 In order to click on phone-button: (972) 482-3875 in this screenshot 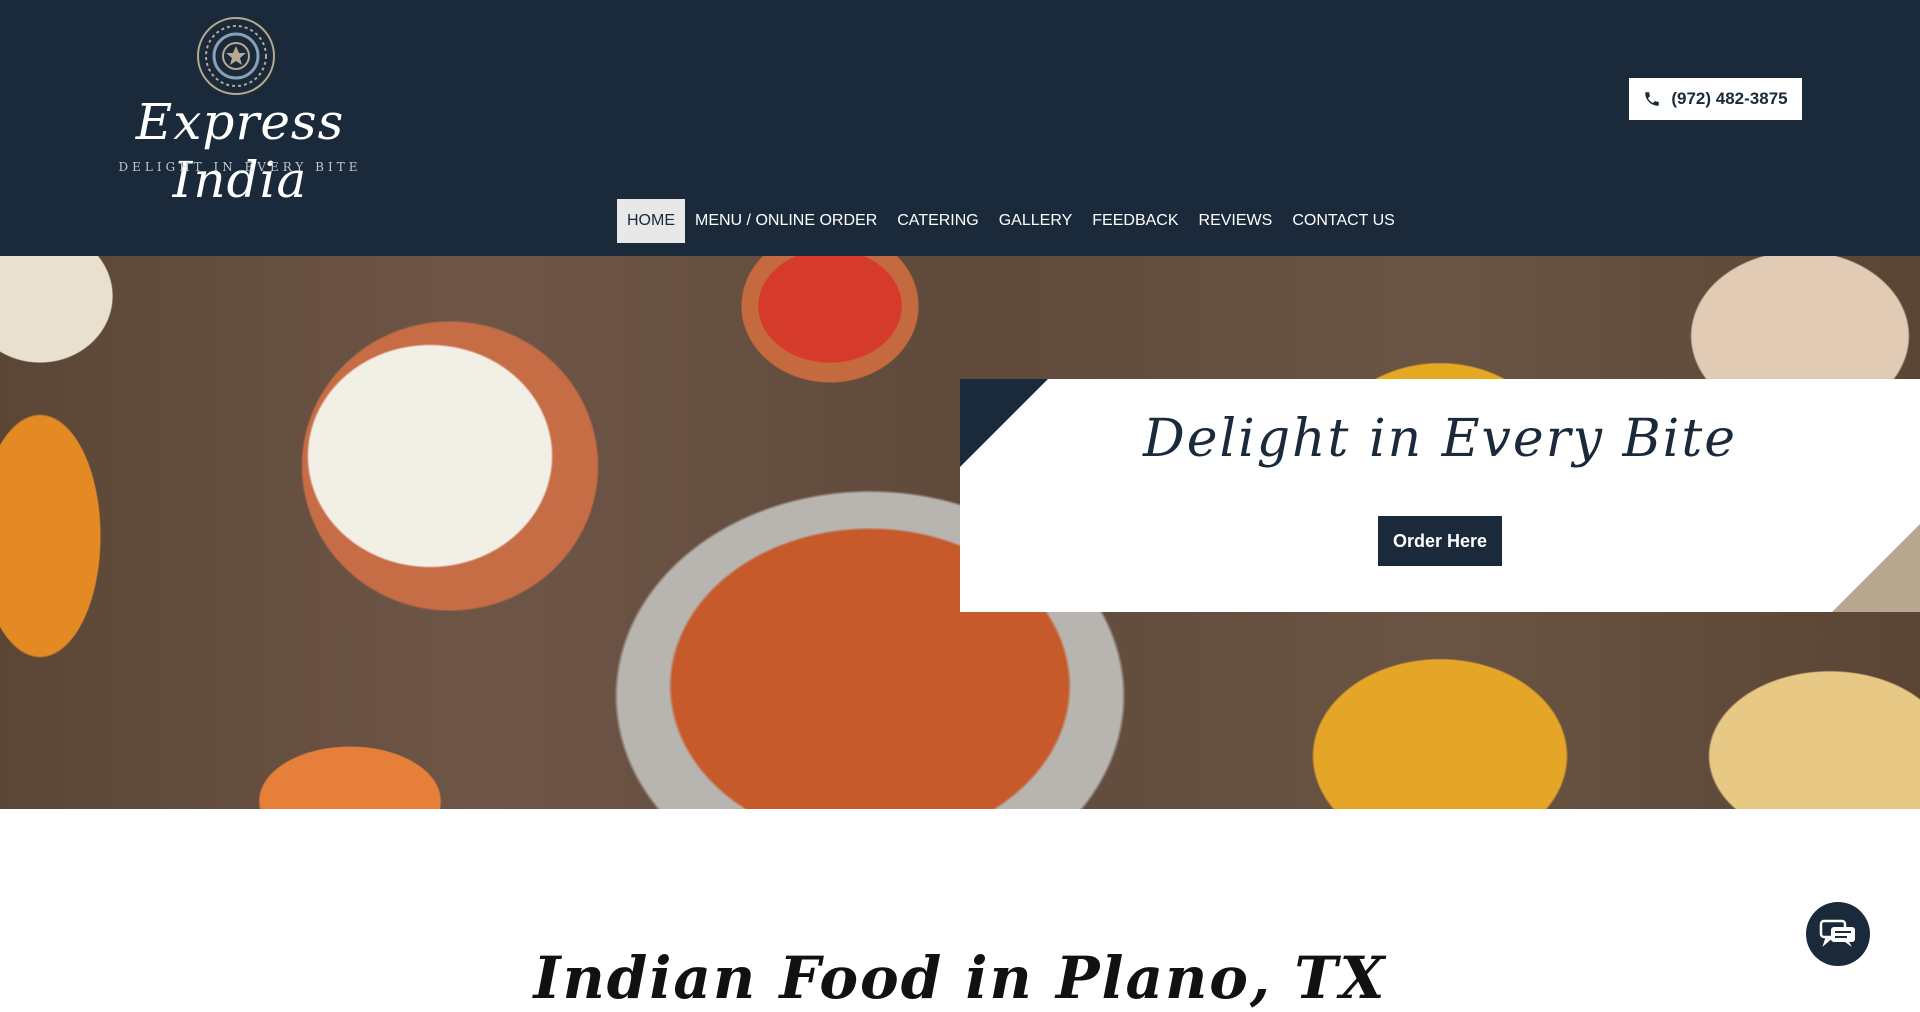, I will do `click(1715, 99)`.